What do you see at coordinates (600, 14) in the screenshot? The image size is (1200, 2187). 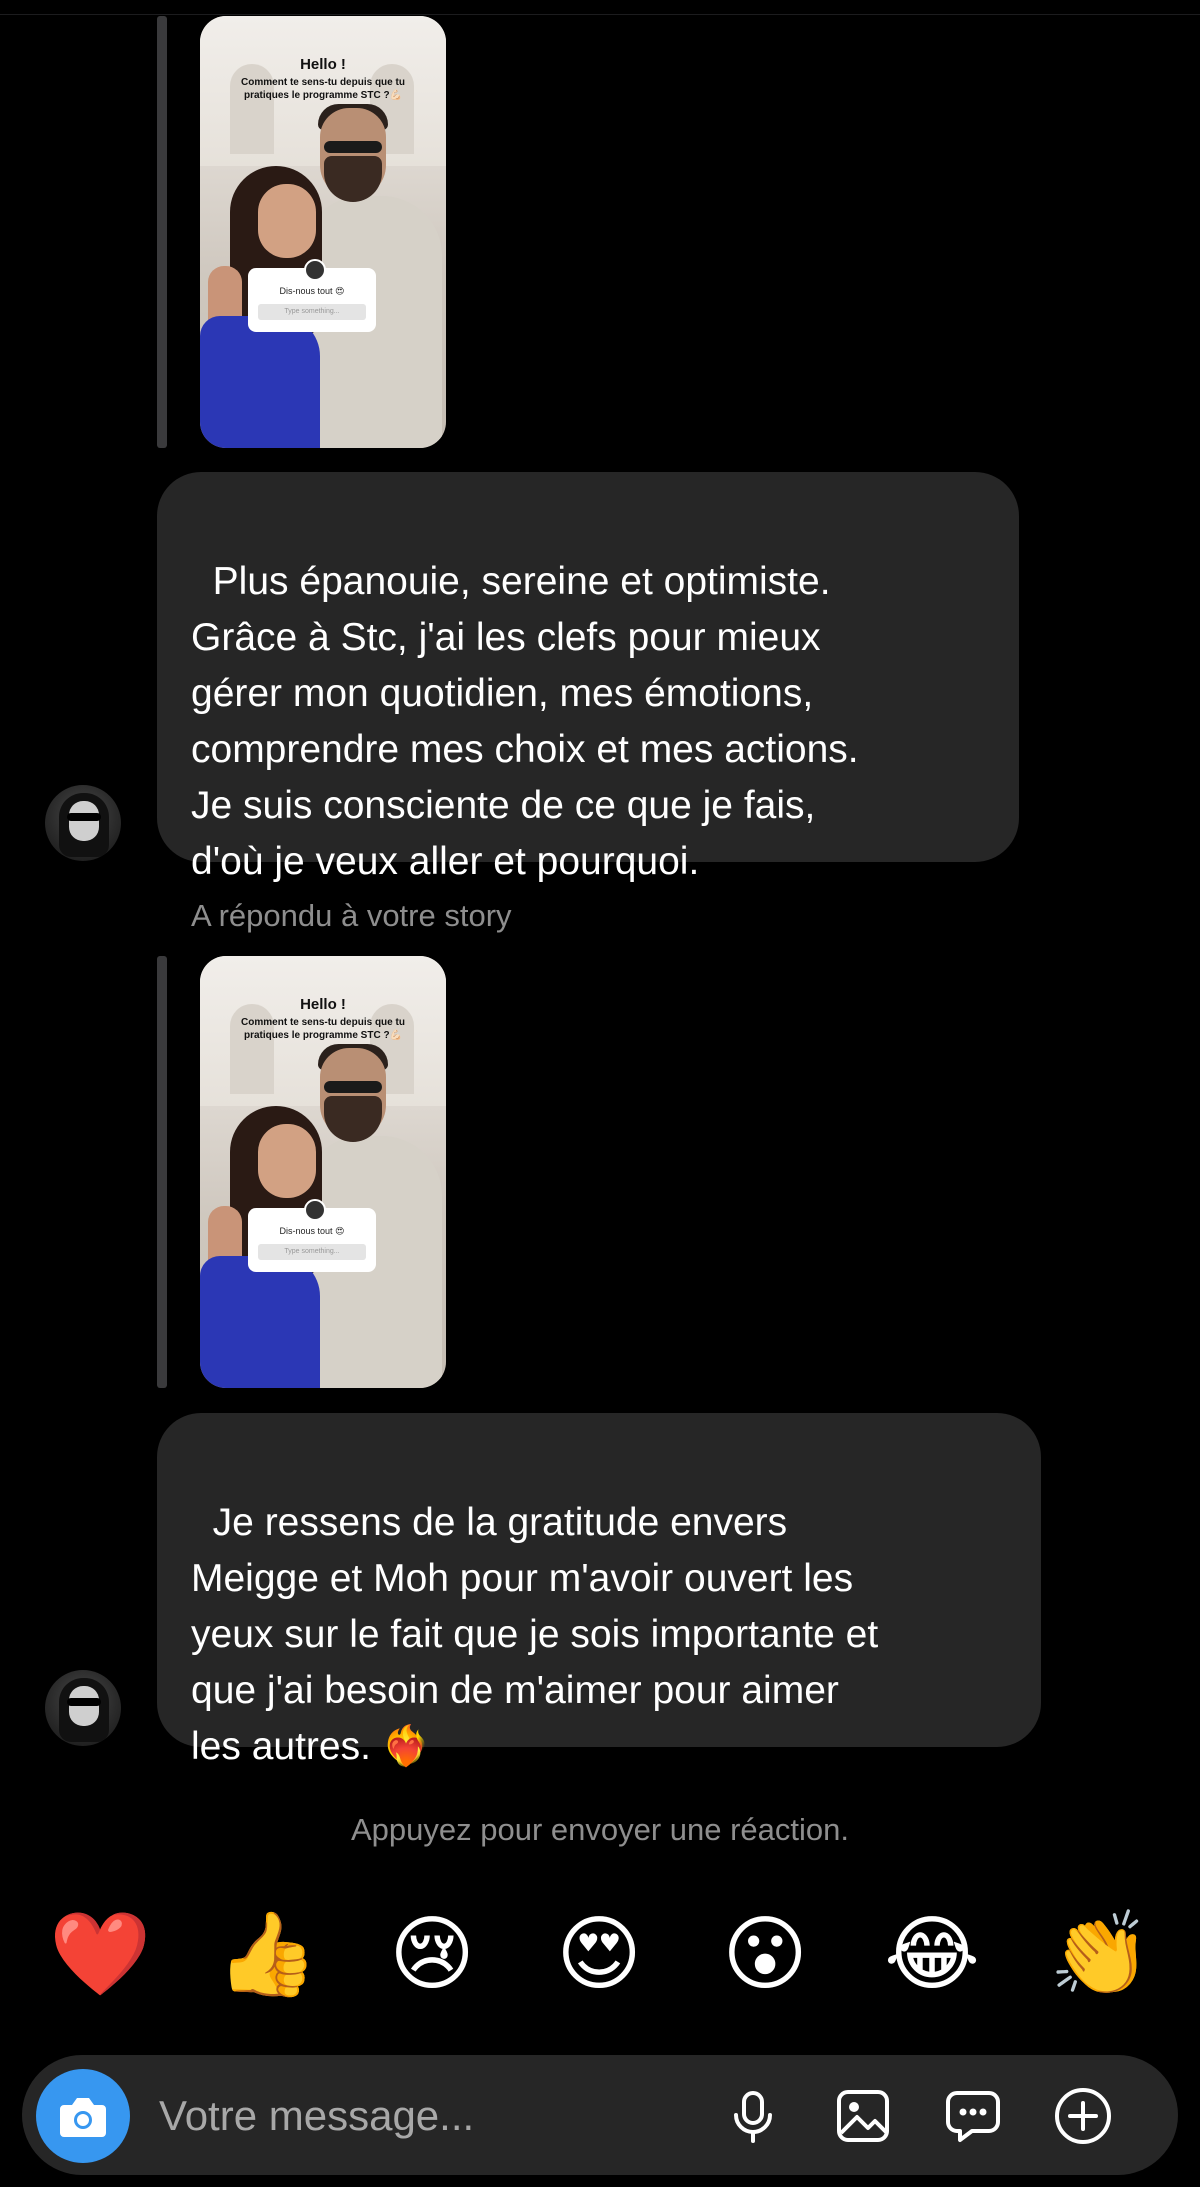 I see `top-divider` at bounding box center [600, 14].